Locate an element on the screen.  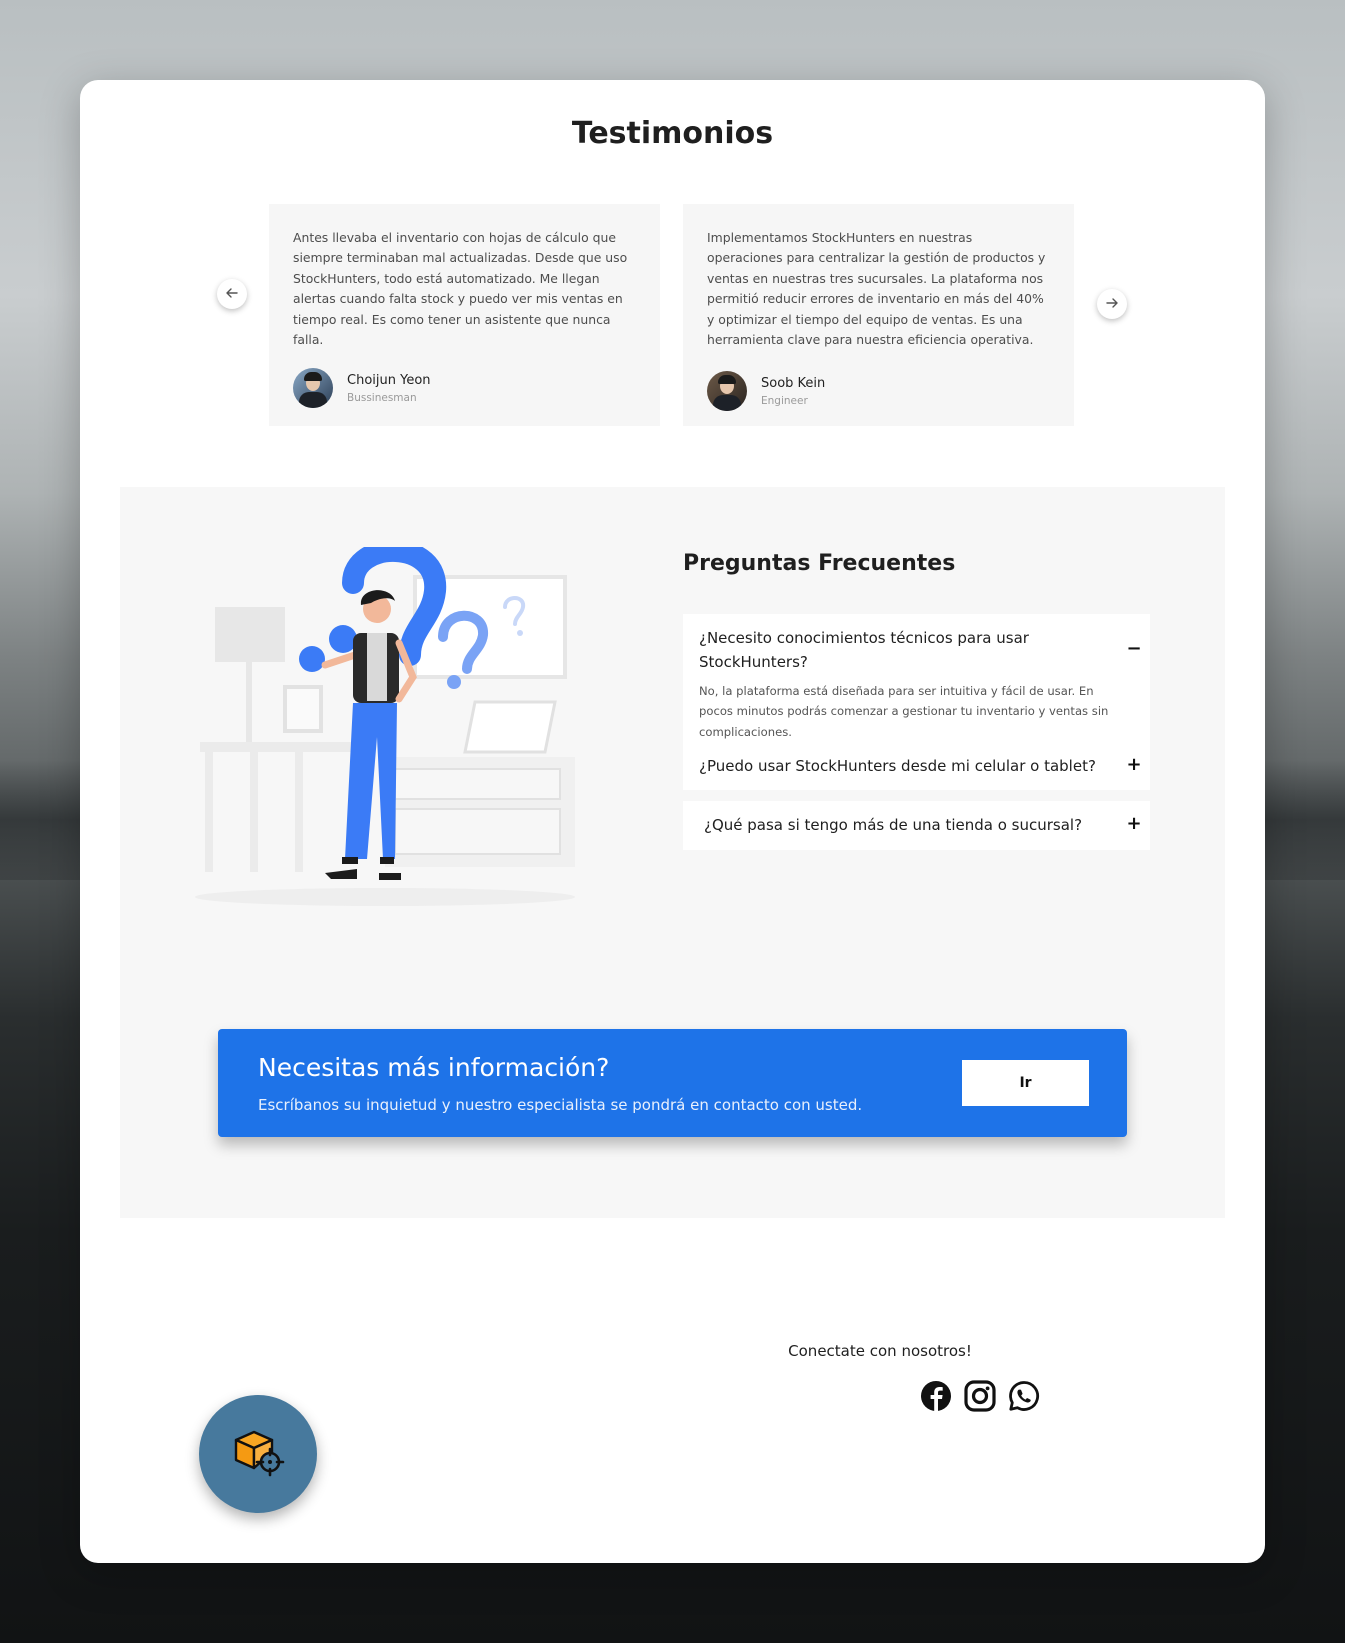
cta-title: Necesitas más información? is located at coordinates (434, 1067).